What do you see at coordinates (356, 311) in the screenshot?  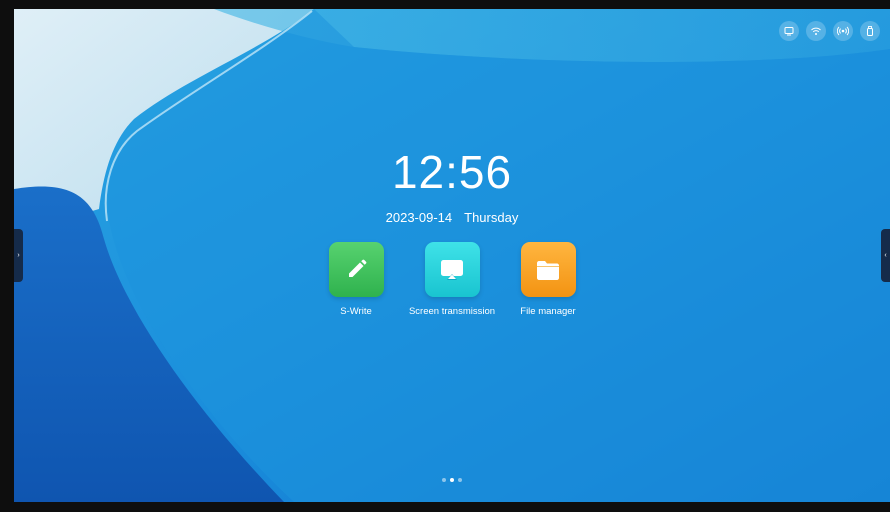 I see `app-label: S-Write` at bounding box center [356, 311].